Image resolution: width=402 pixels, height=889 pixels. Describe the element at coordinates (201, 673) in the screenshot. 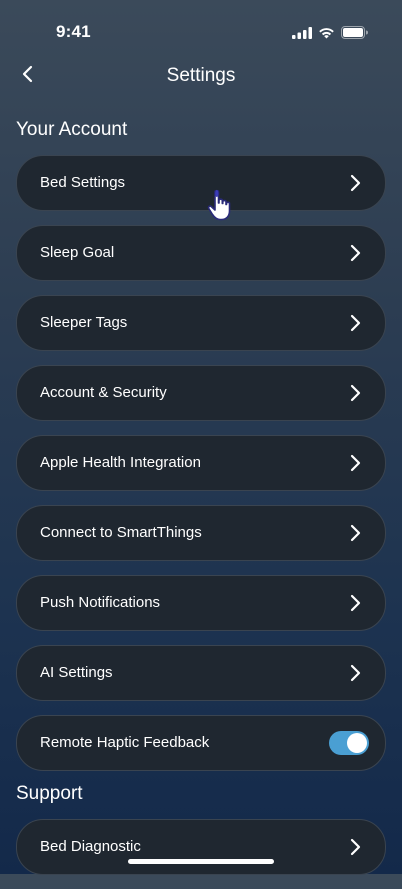

I see `settings-row-ai-settings: AI Settings` at that location.